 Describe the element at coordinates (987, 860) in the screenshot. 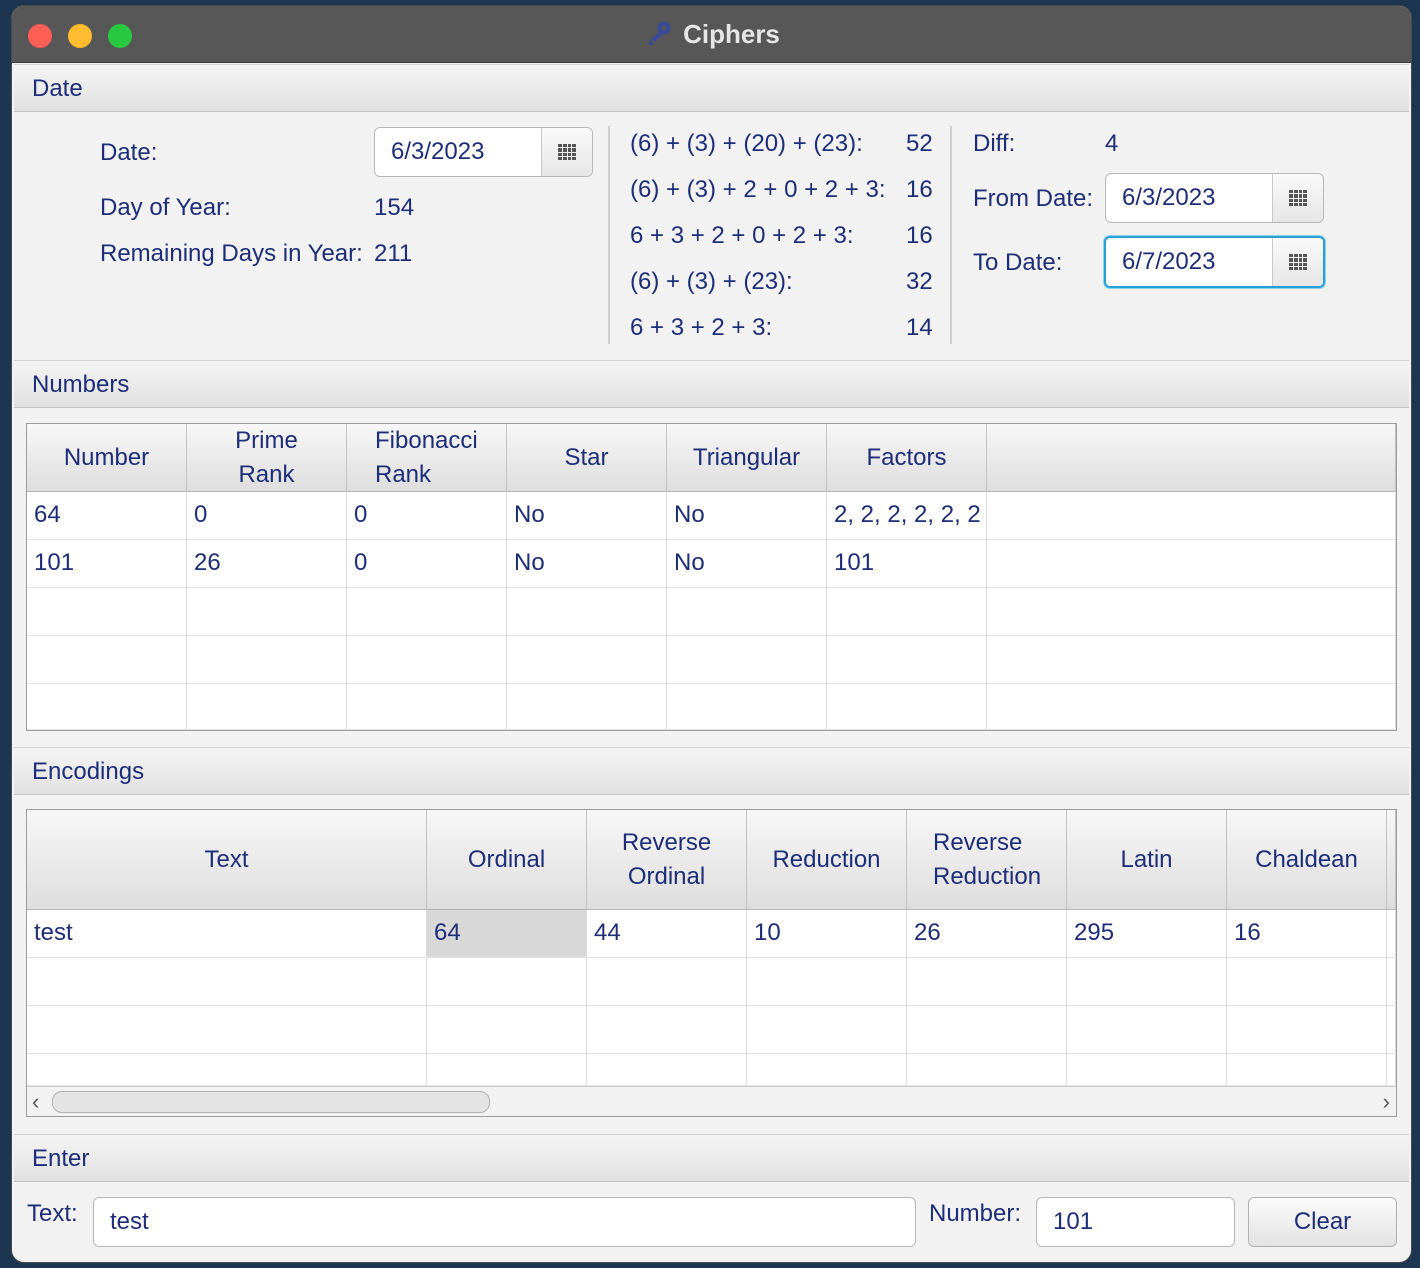

I see `column-header-reverse-reduction: Reverse Reduction` at that location.